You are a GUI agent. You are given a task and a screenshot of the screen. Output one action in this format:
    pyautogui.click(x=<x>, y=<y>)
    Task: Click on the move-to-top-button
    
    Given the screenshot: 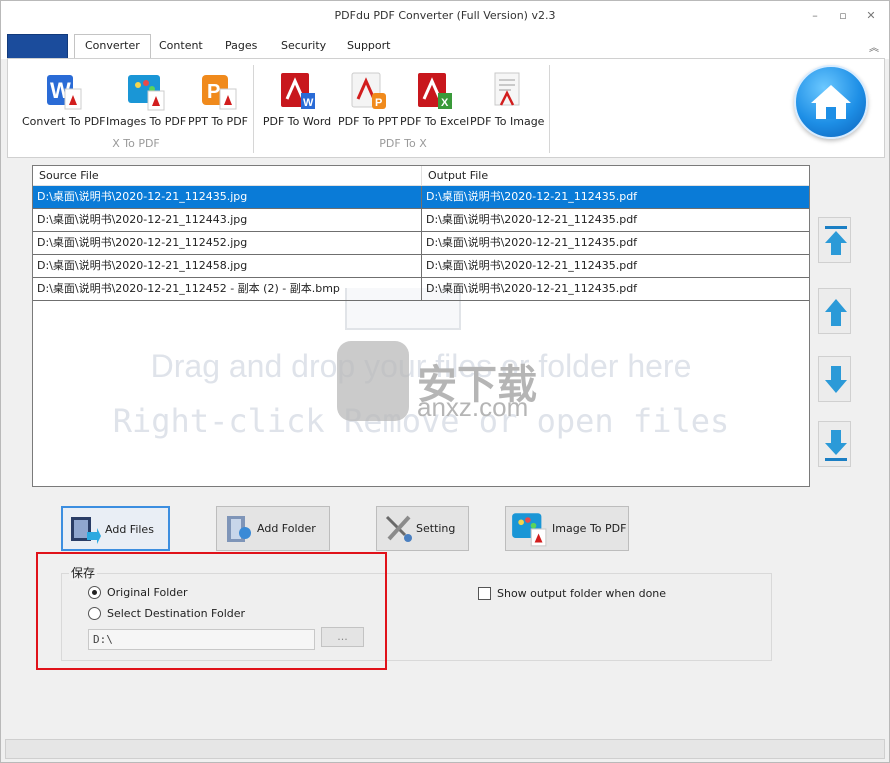 What is the action you would take?
    pyautogui.click(x=834, y=240)
    